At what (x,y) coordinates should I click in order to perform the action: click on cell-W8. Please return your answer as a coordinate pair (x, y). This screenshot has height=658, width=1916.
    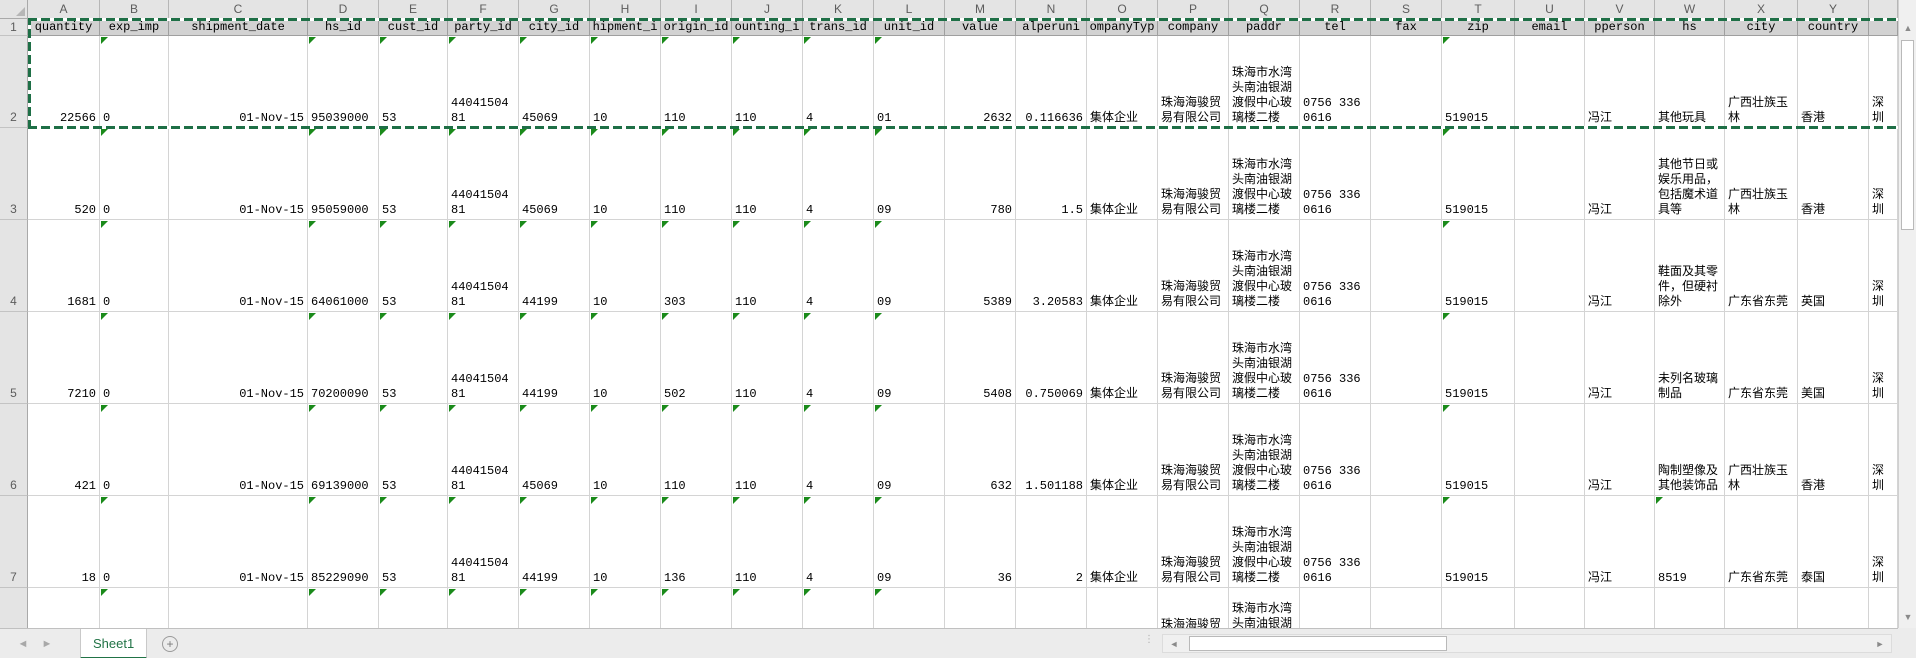
    Looking at the image, I should click on (1690, 608).